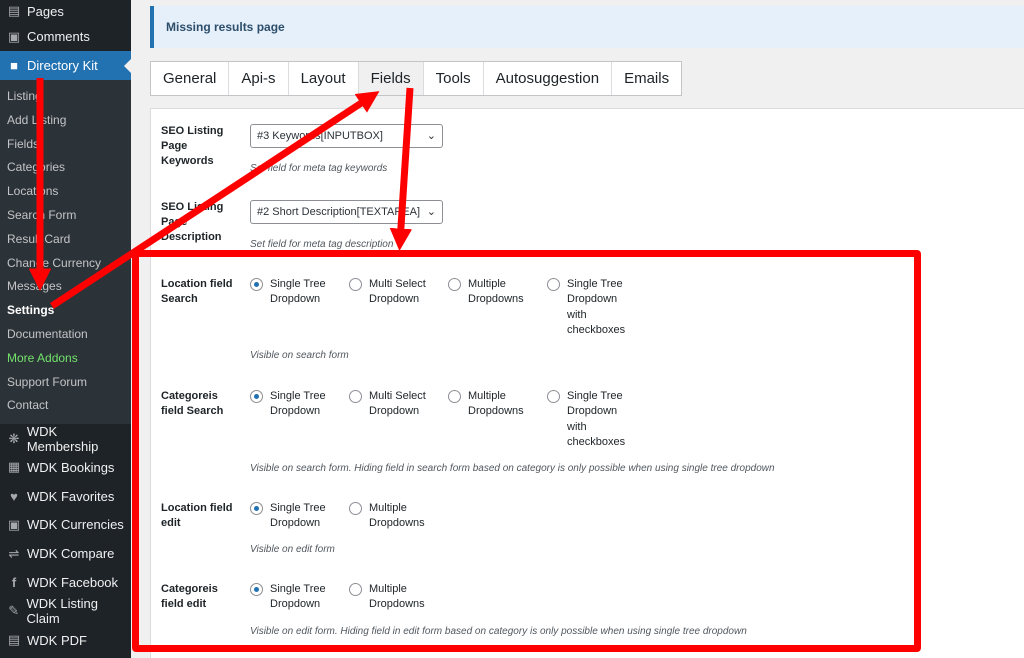 The height and width of the screenshot is (658, 1024). What do you see at coordinates (65, 640) in the screenshot?
I see `menu-wdk-pdf: ▤ WDK PDF` at bounding box center [65, 640].